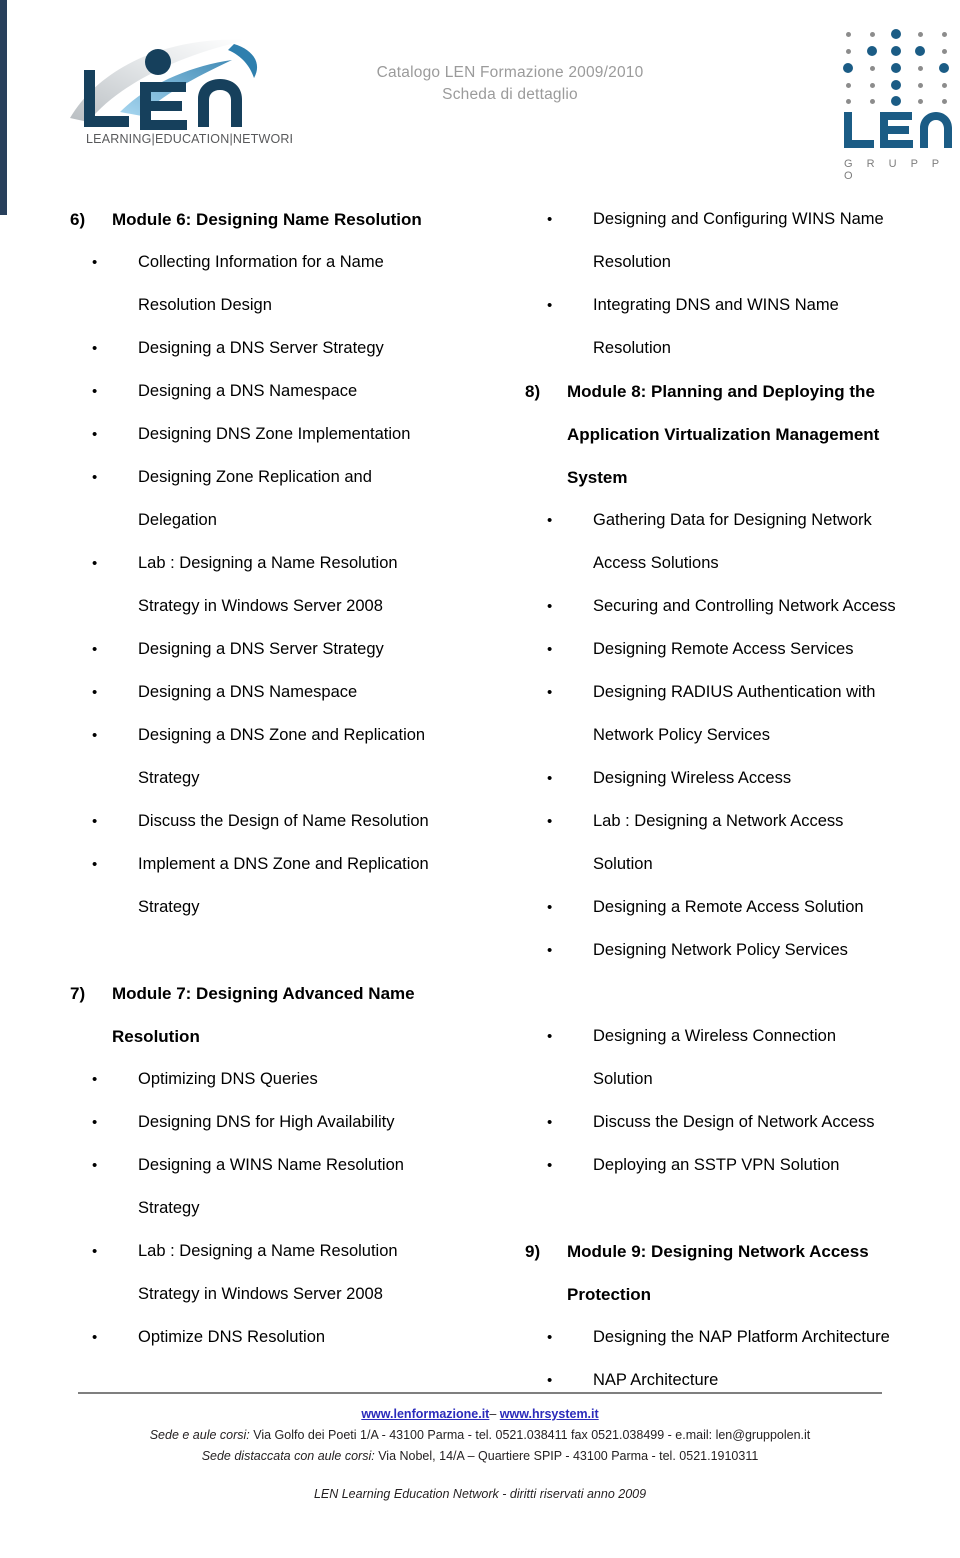 The width and height of the screenshot is (960, 1558). I want to click on topic-label: Collecting Information for a Name, so click(261, 262).